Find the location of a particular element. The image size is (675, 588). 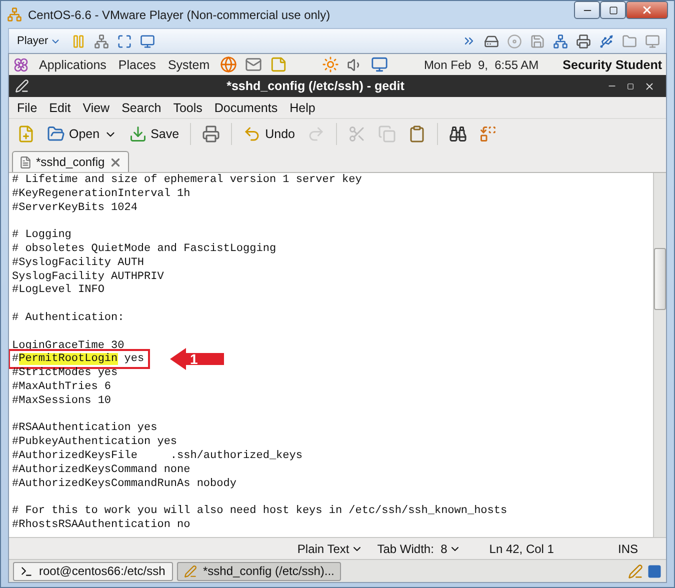

panel-menu: Applications is located at coordinates (72, 65).